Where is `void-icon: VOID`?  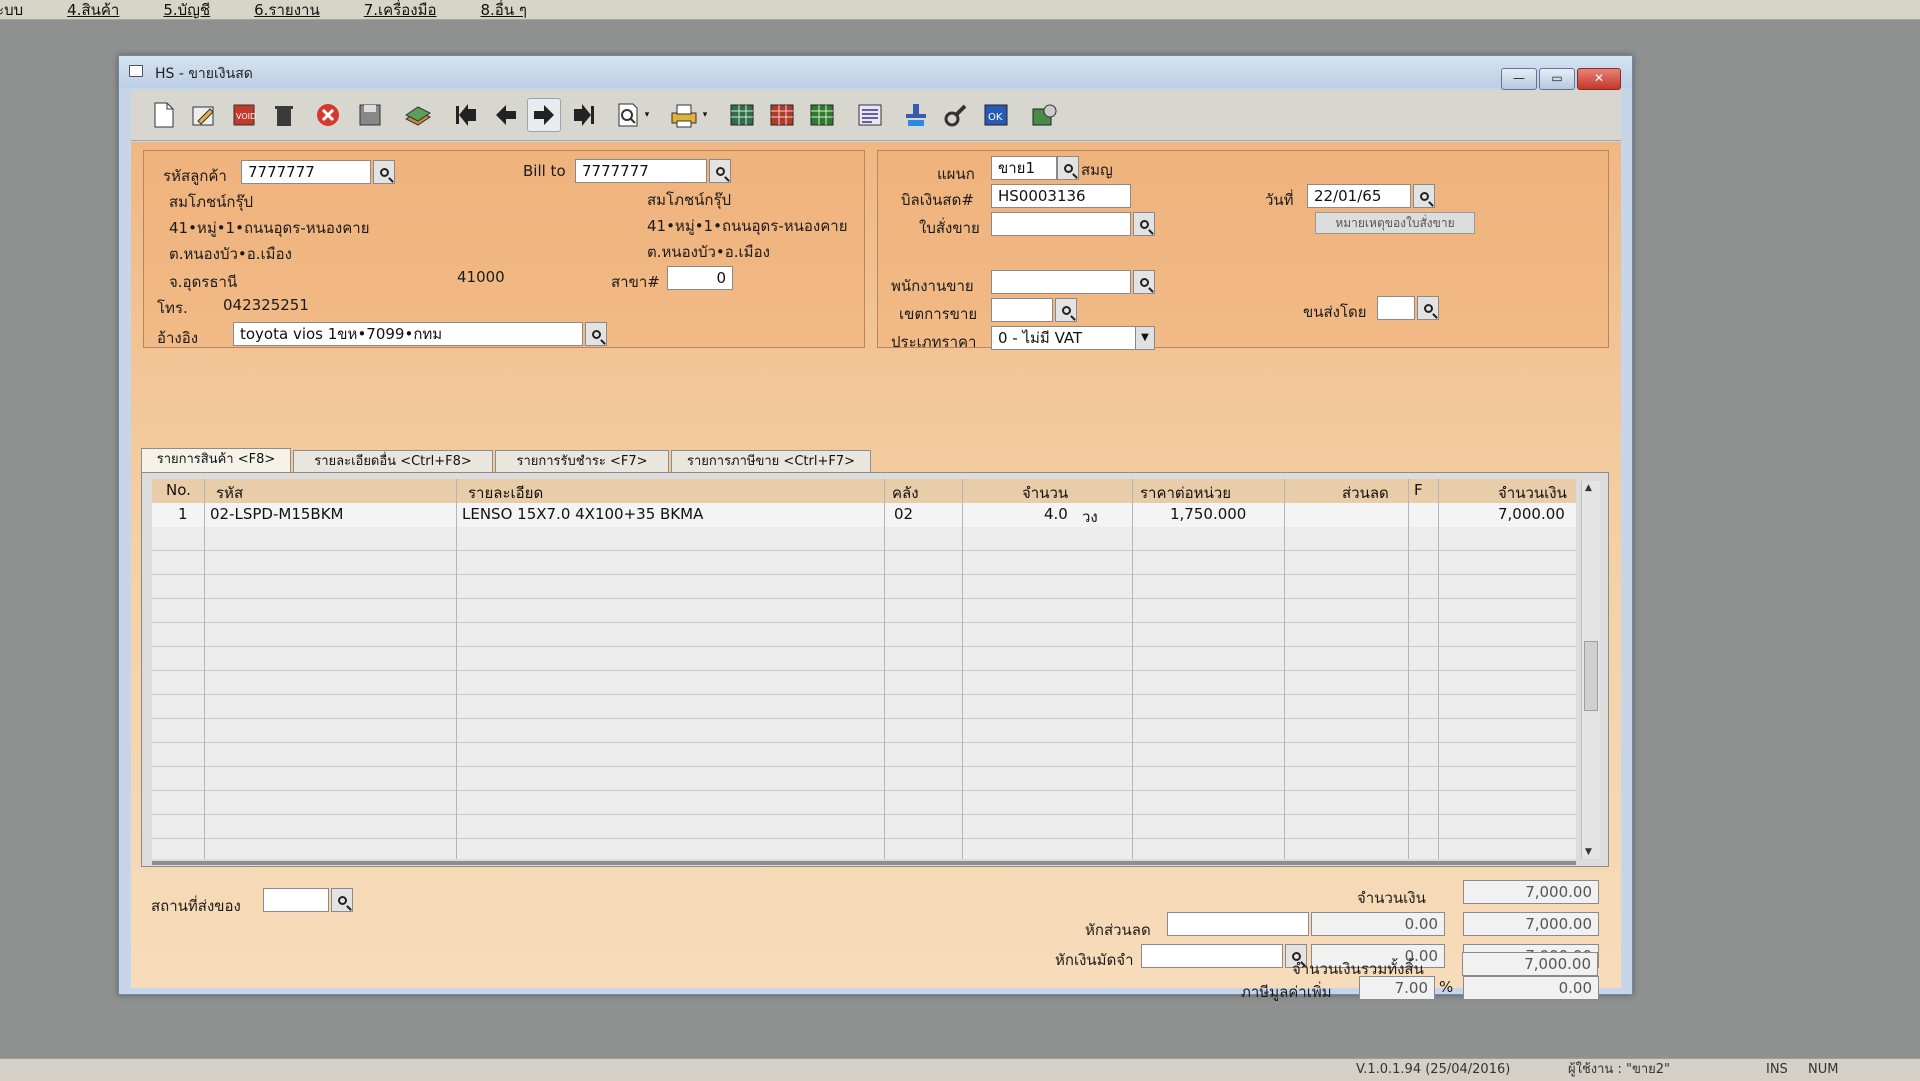 void-icon: VOID is located at coordinates (244, 115).